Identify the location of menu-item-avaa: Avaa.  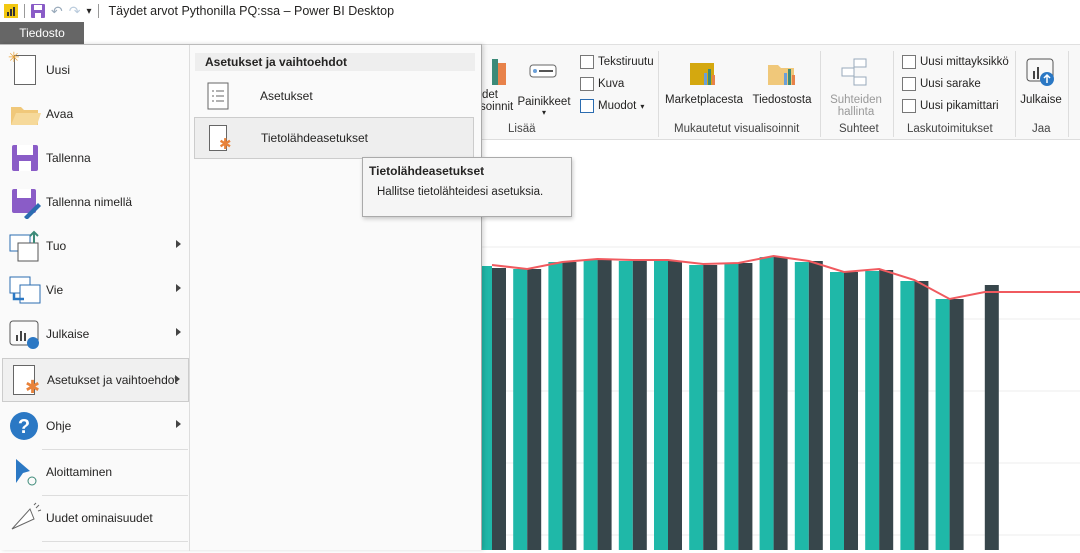
(95, 114).